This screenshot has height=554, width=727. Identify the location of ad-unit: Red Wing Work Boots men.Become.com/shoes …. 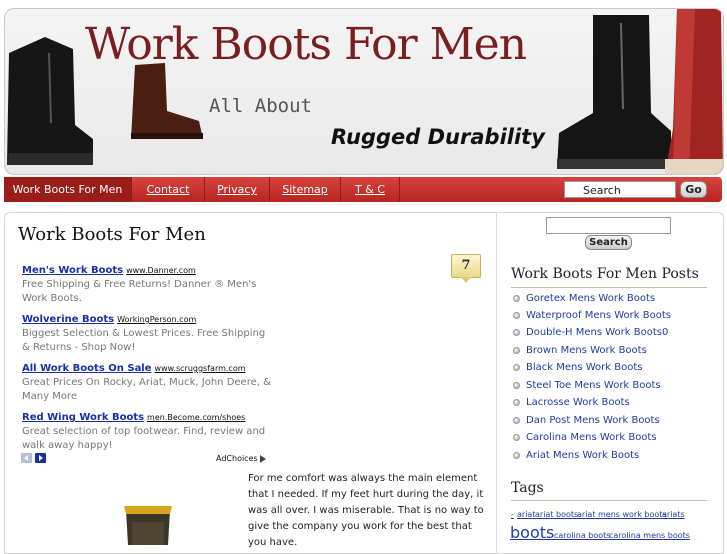
(147, 429).